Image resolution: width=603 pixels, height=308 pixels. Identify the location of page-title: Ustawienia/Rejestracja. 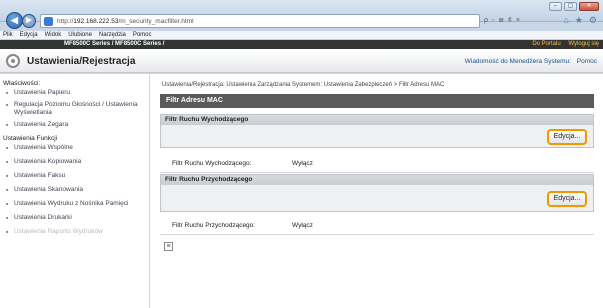
(81, 61).